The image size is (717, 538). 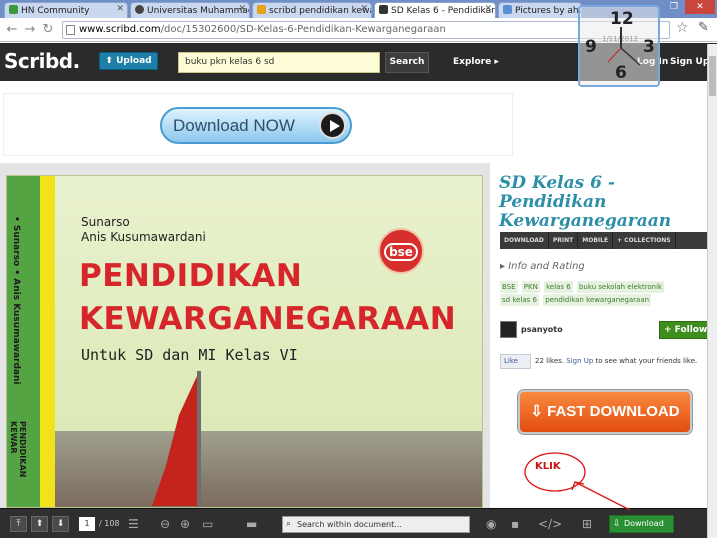 I want to click on flagpole-image, so click(x=199, y=439).